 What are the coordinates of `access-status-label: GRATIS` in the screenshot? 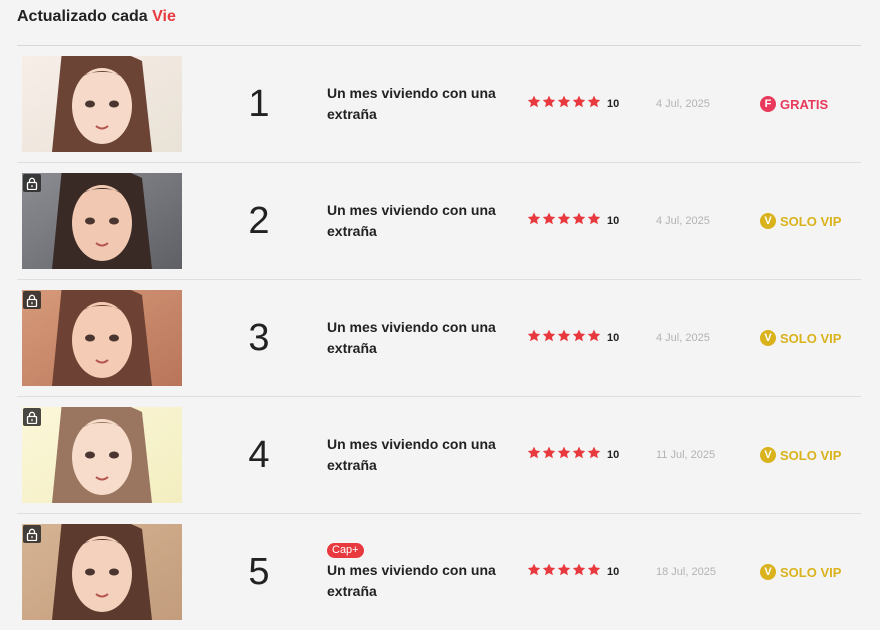 It's located at (804, 104).